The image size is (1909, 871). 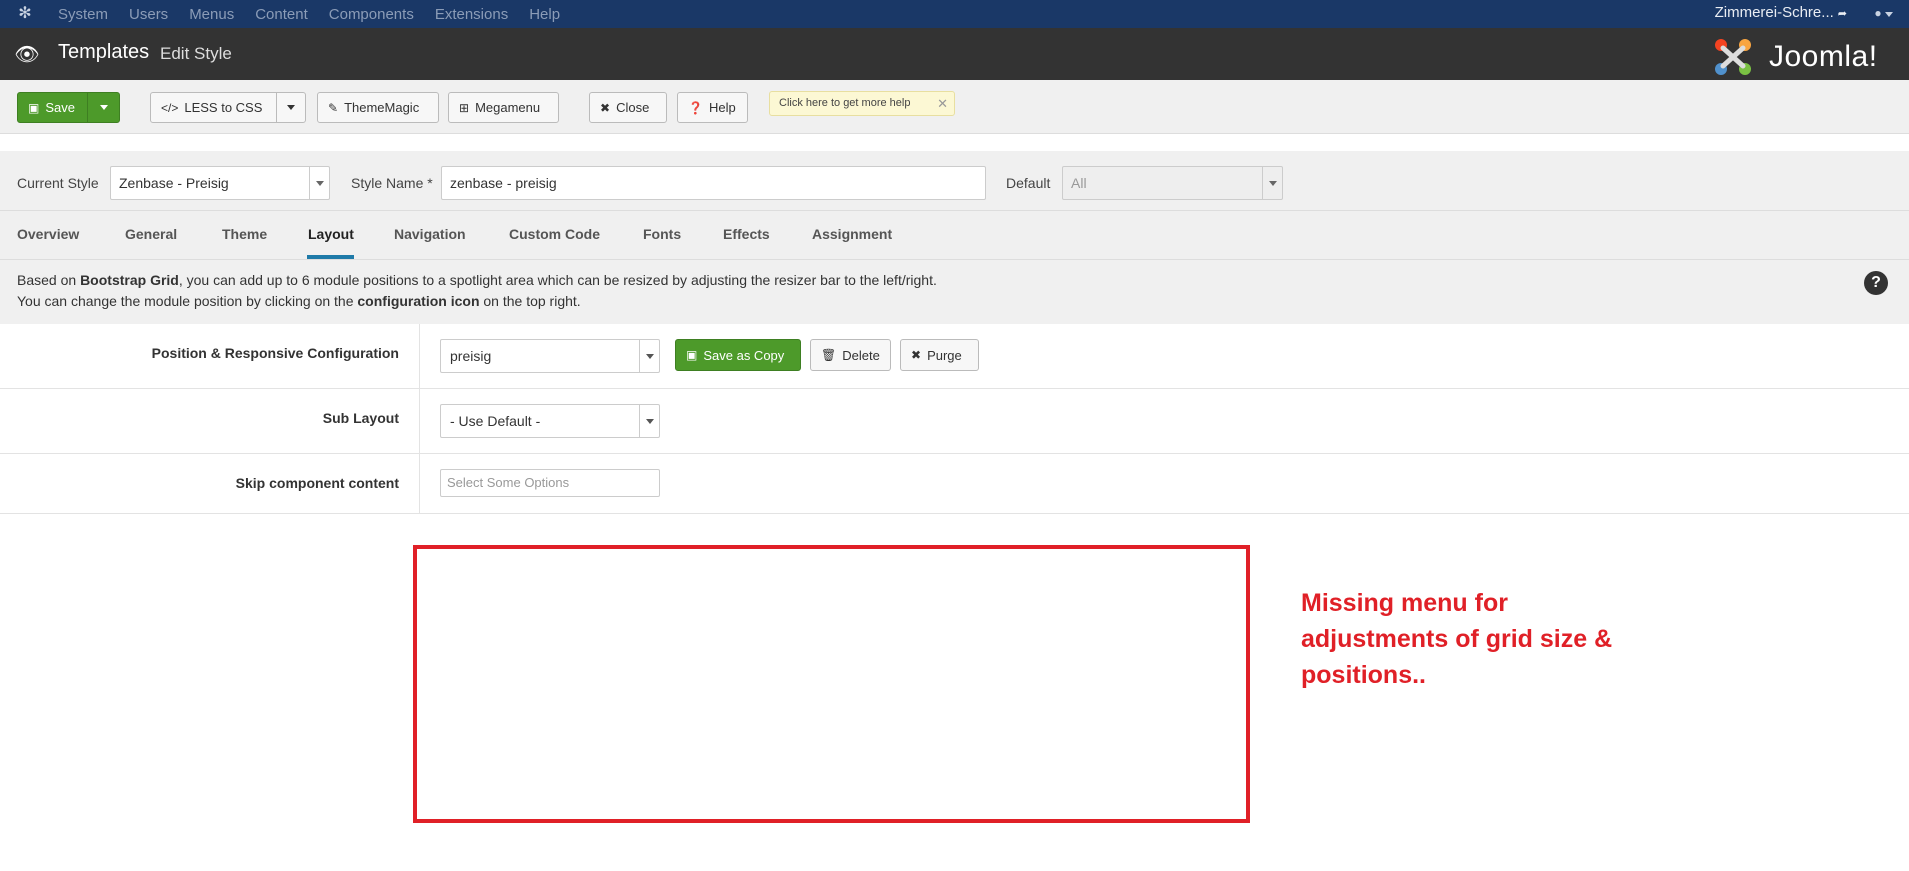 I want to click on thememagic-label: ThemeMagic, so click(x=382, y=107).